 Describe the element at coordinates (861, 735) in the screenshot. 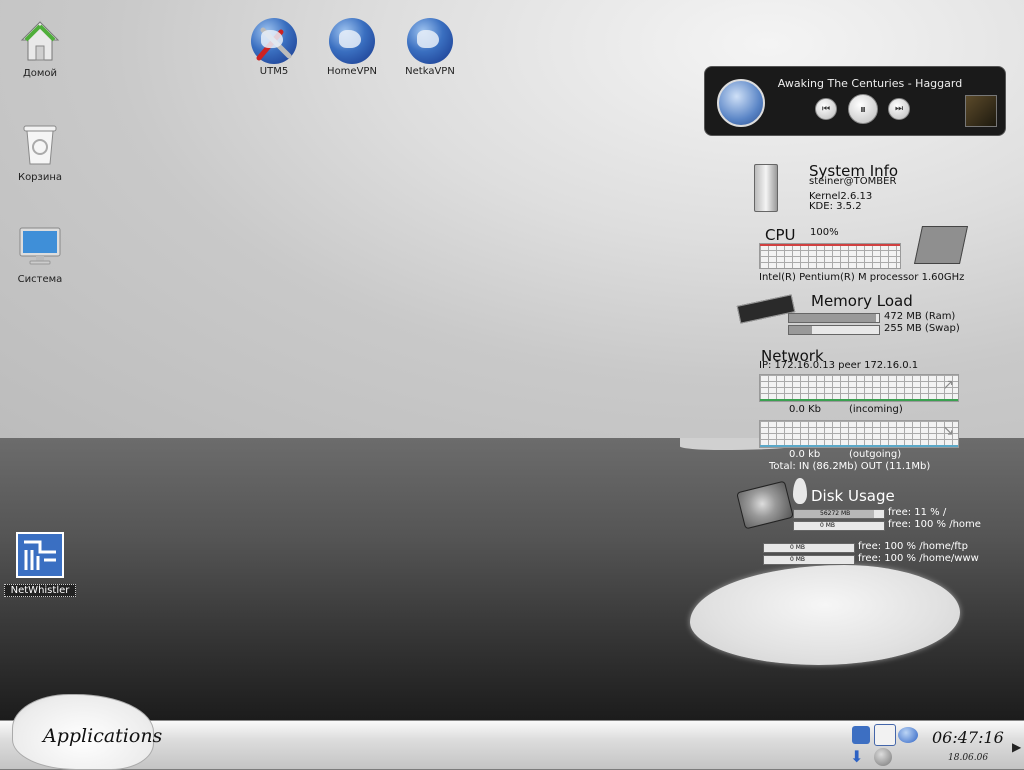

I see `volume-icon` at that location.